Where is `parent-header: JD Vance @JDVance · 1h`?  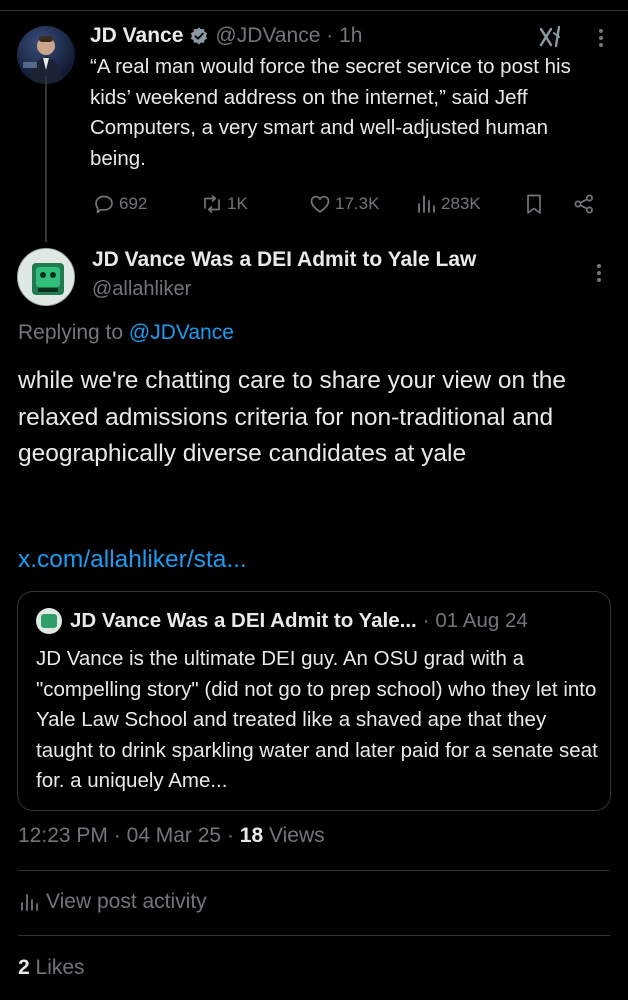 parent-header: JD Vance @JDVance · 1h is located at coordinates (226, 36).